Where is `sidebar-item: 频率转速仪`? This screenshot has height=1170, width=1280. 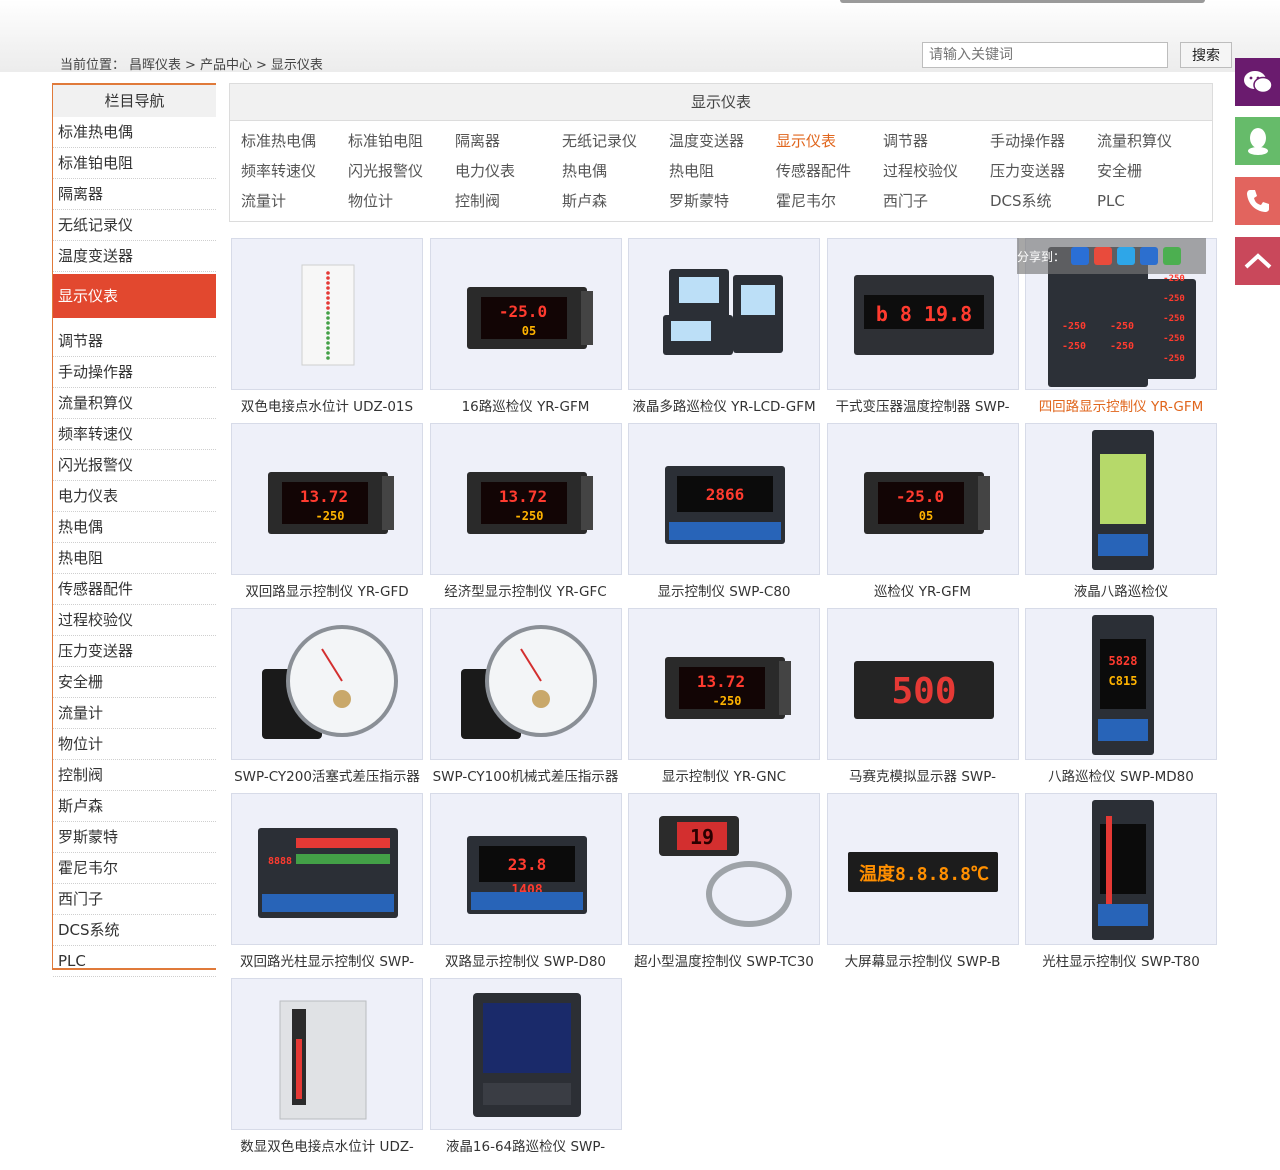
sidebar-item: 频率转速仪 is located at coordinates (134, 434).